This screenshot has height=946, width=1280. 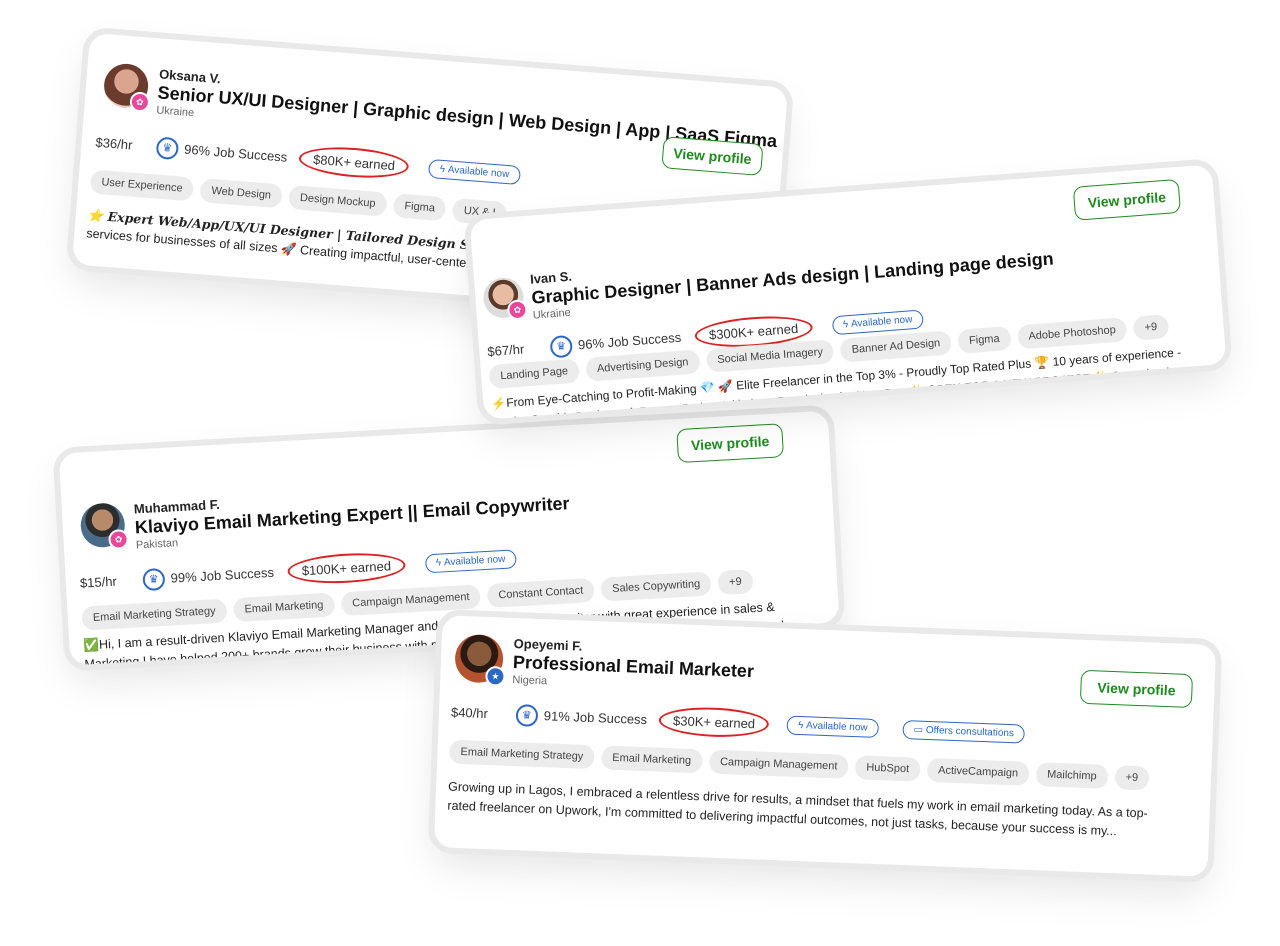 What do you see at coordinates (142, 185) in the screenshot?
I see `skill-tag: User Experience` at bounding box center [142, 185].